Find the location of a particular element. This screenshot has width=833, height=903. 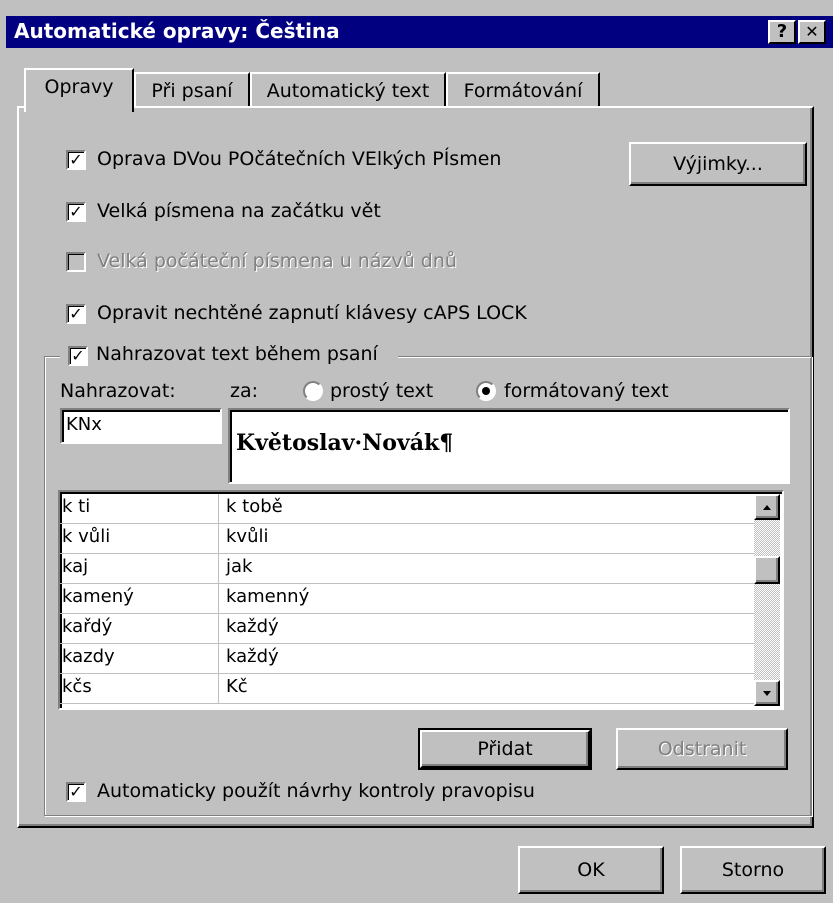

sentence-caps-checkbox: ✓ is located at coordinates (76, 212).